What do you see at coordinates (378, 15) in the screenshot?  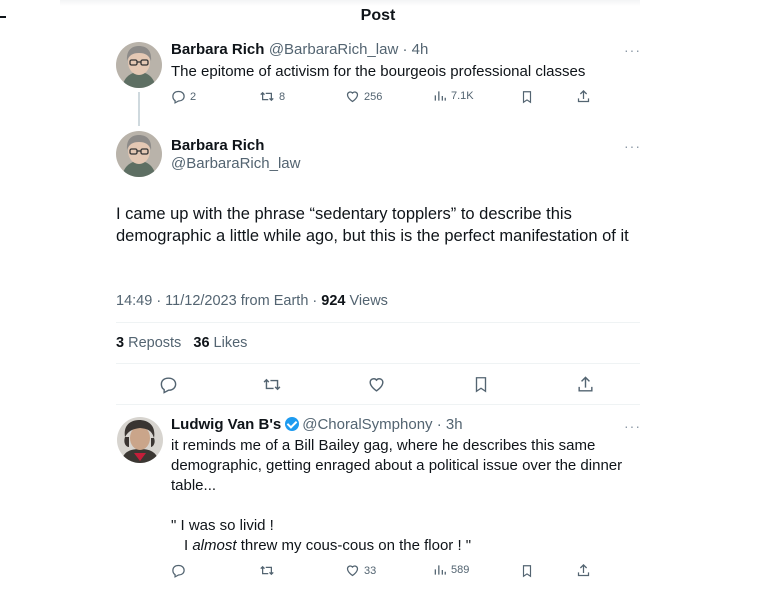 I see `page-title: Post` at bounding box center [378, 15].